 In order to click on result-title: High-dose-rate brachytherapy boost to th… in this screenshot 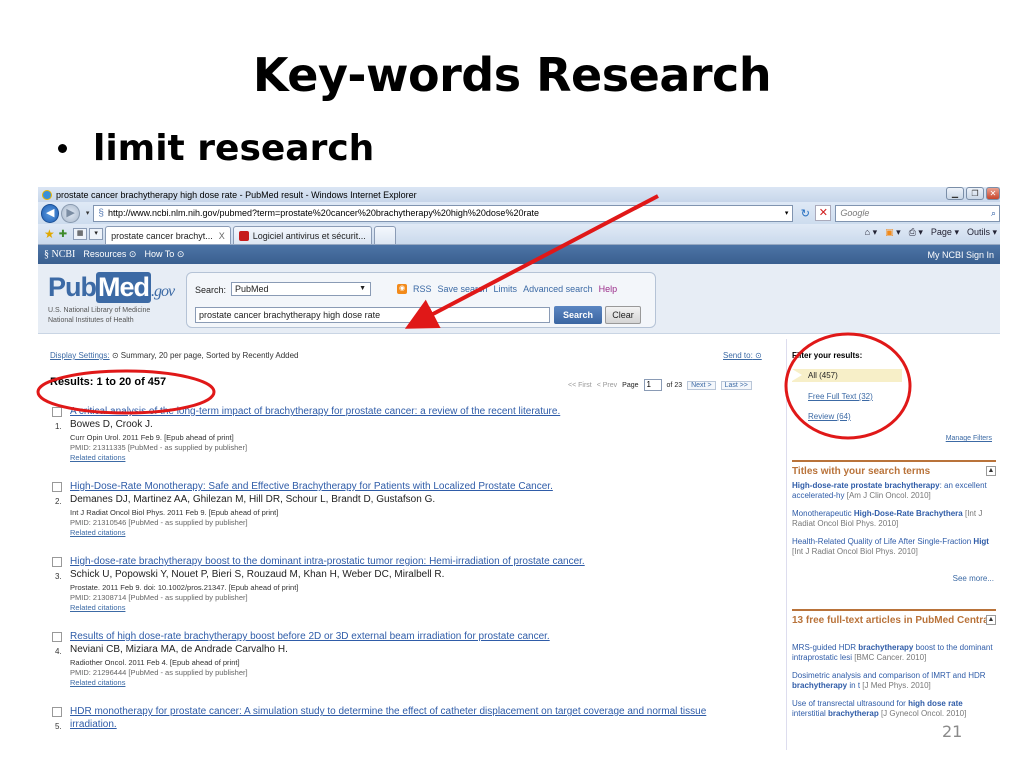, I will do `click(327, 561)`.